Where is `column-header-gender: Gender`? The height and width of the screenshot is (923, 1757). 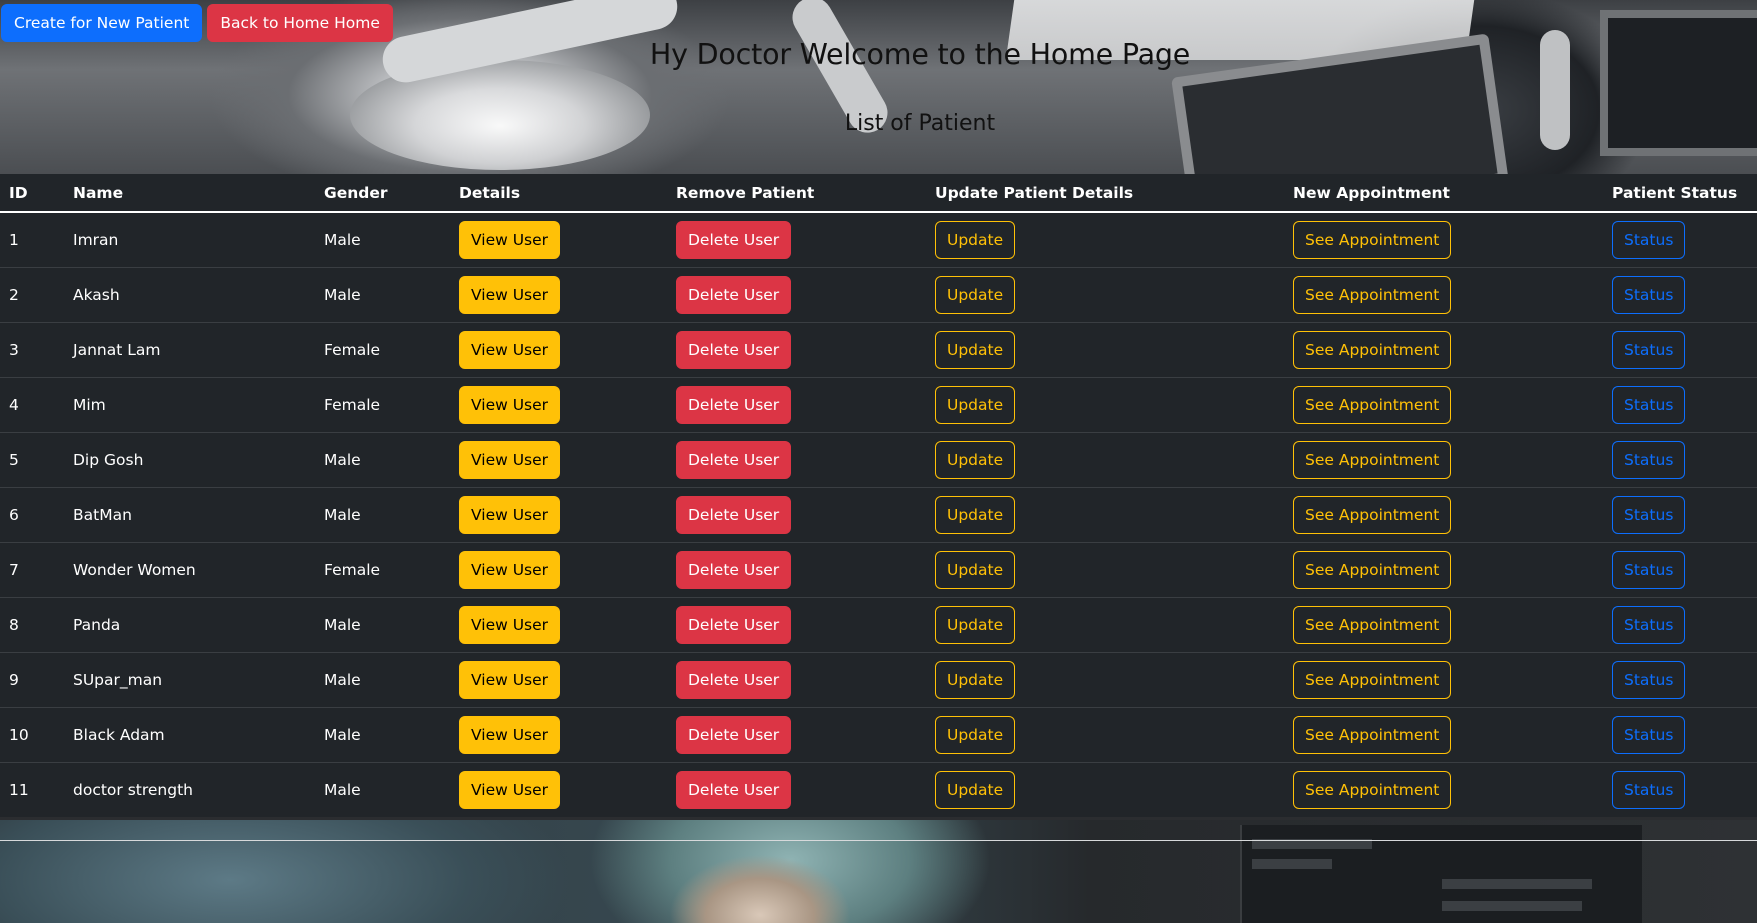
column-header-gender: Gender is located at coordinates (382, 193).